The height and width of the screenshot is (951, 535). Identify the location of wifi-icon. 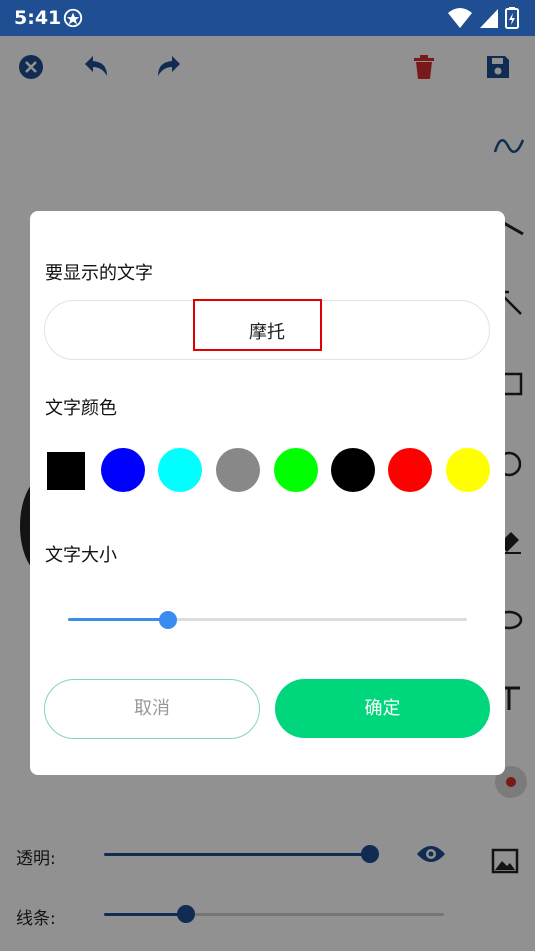
(460, 18).